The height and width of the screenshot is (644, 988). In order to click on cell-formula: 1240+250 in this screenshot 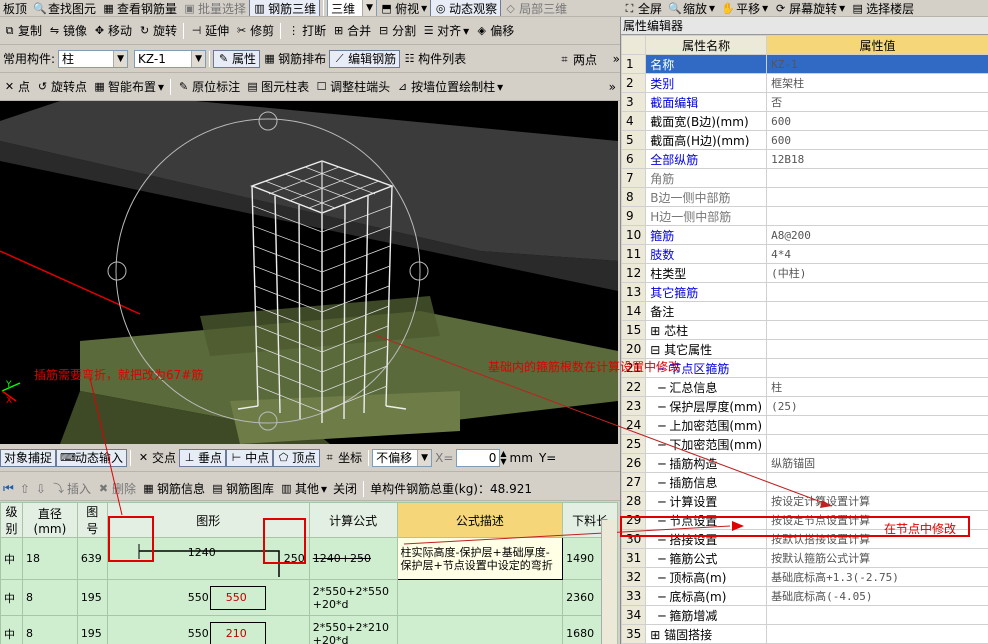, I will do `click(353, 558)`.